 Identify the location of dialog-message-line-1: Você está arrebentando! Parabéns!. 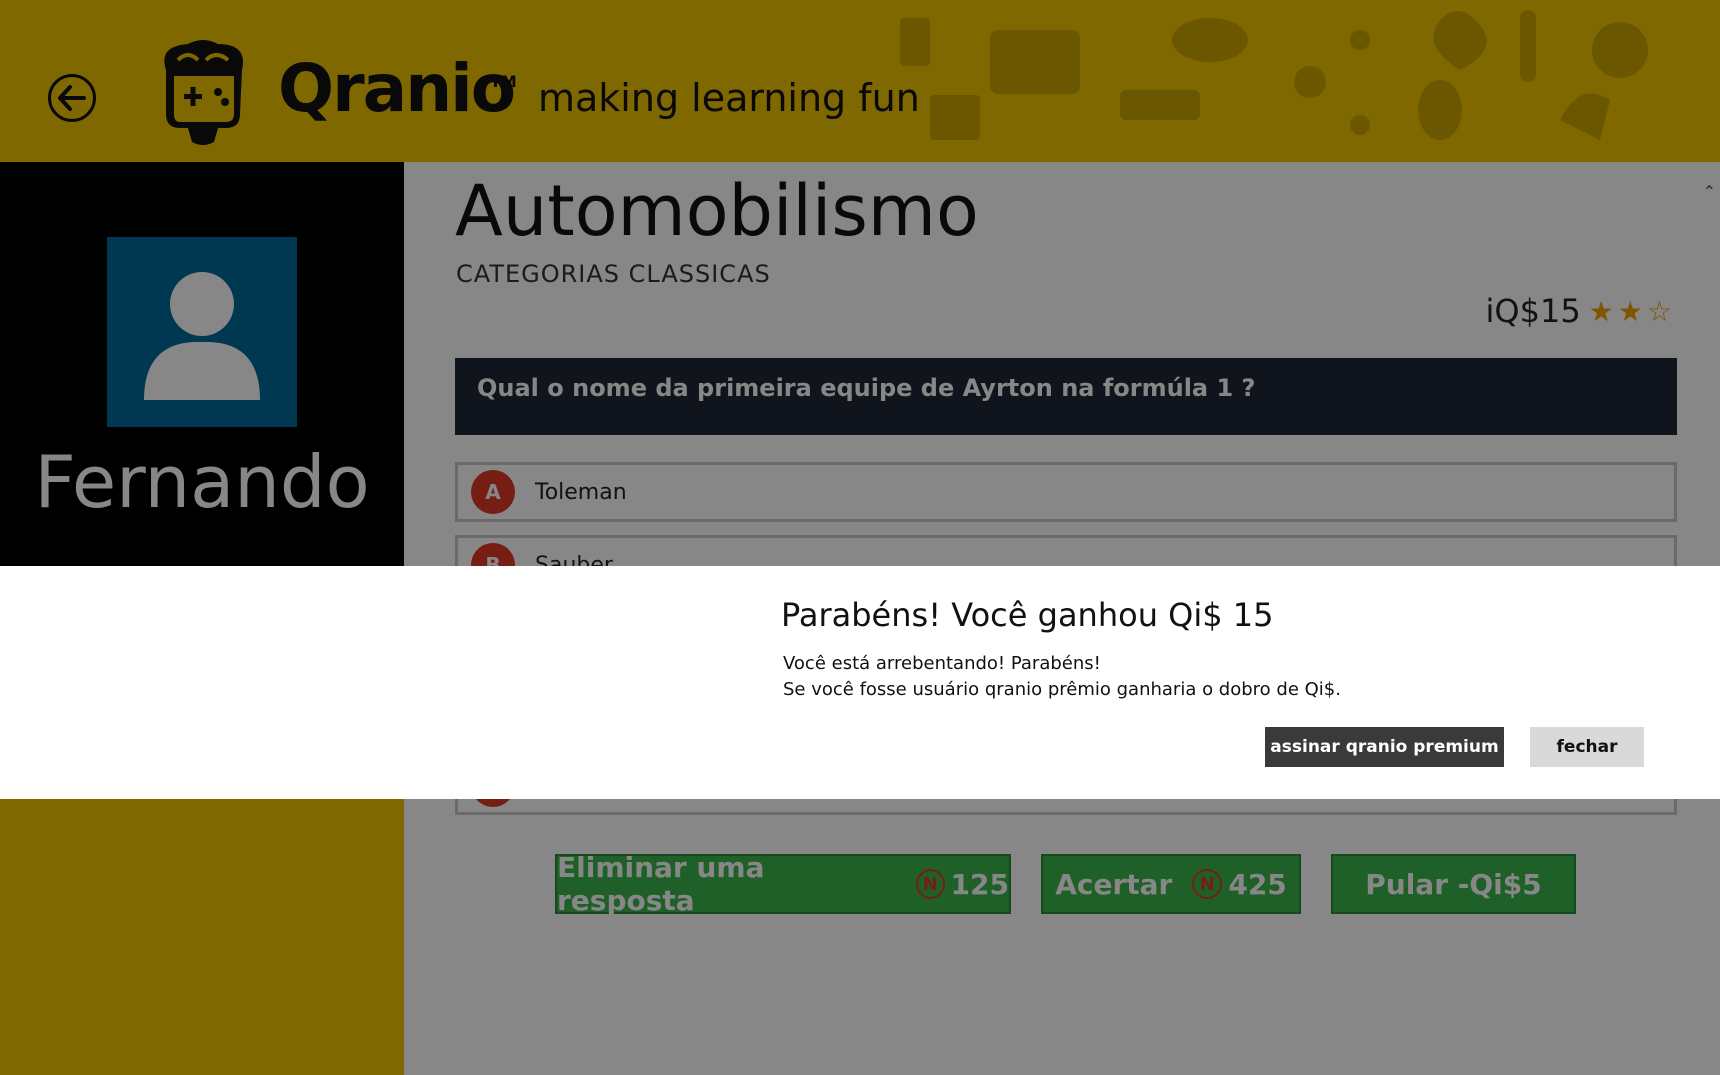
(942, 663).